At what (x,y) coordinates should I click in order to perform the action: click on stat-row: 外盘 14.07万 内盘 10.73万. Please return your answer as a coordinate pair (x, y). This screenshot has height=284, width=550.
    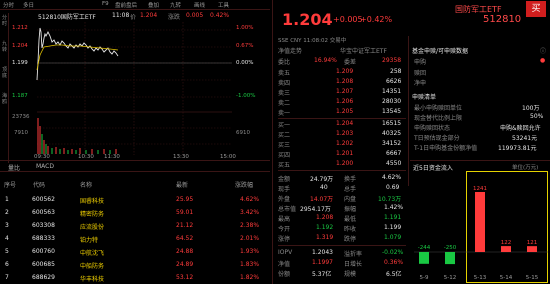
    Looking at the image, I should click on (342, 198).